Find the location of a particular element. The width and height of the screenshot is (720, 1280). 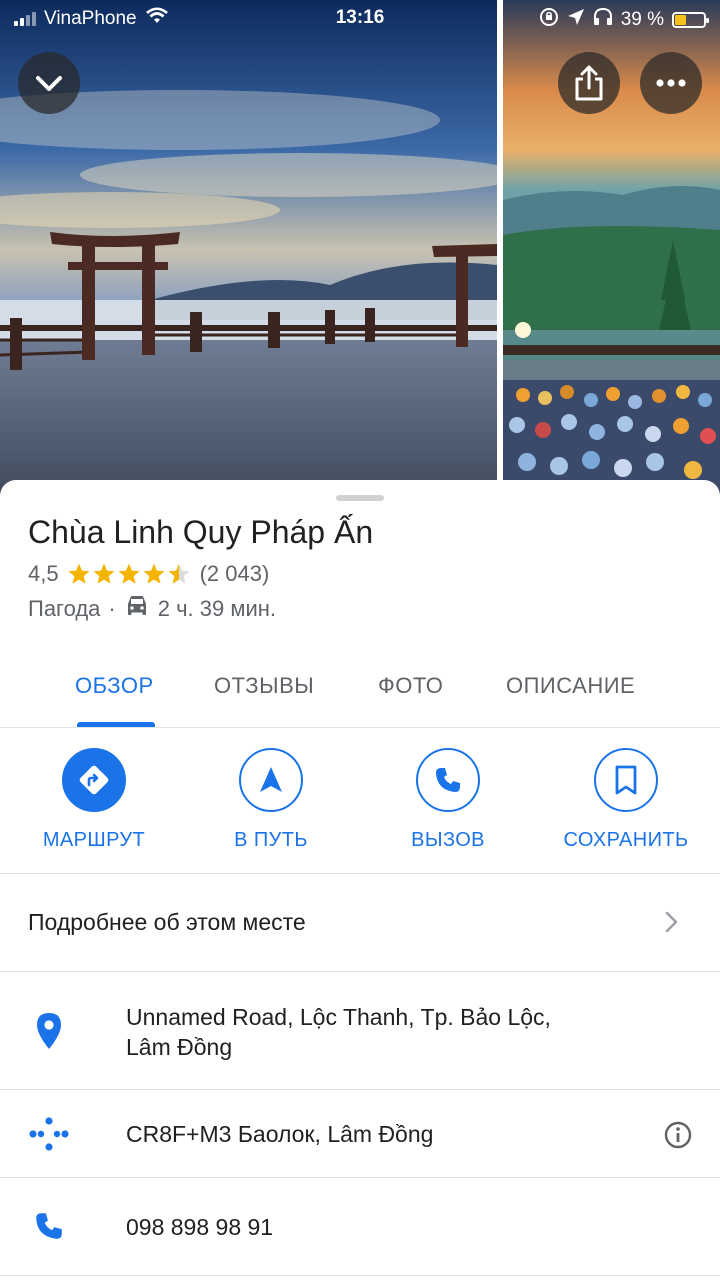

start-navigation-button: В ПУТЬ is located at coordinates (271, 800).